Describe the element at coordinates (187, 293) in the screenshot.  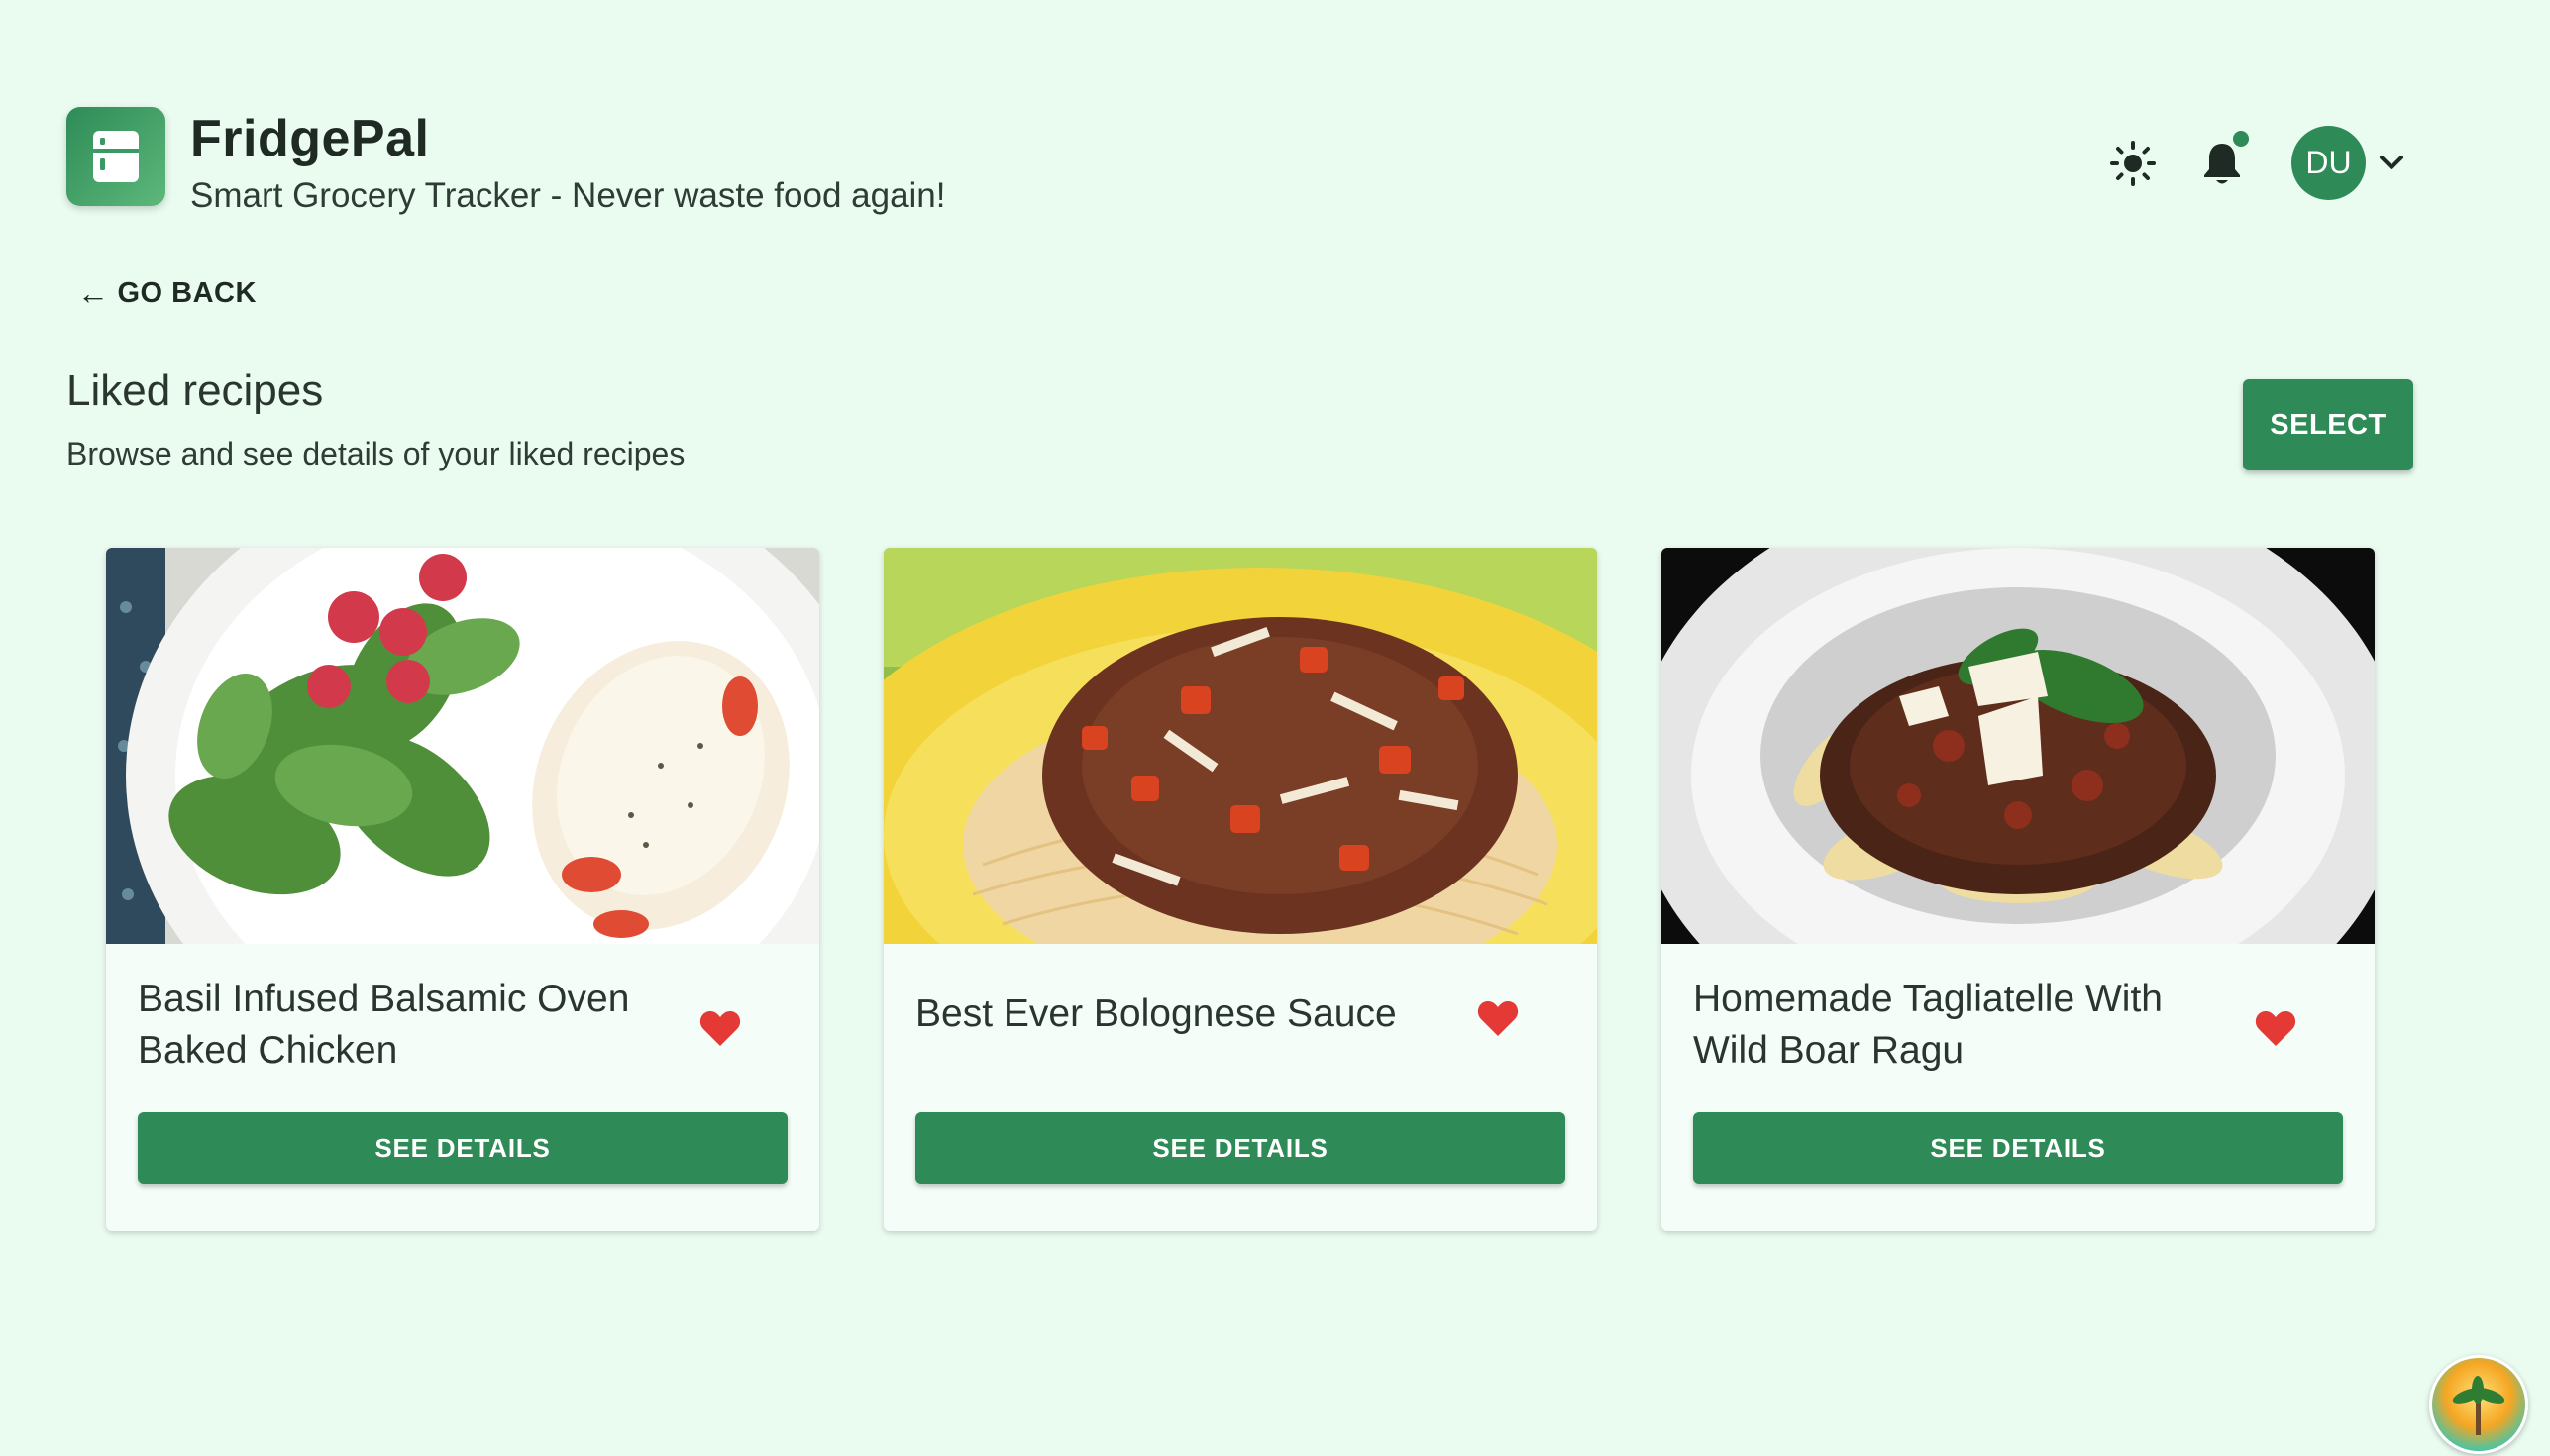
I see `go-back-label: GO BACK` at that location.